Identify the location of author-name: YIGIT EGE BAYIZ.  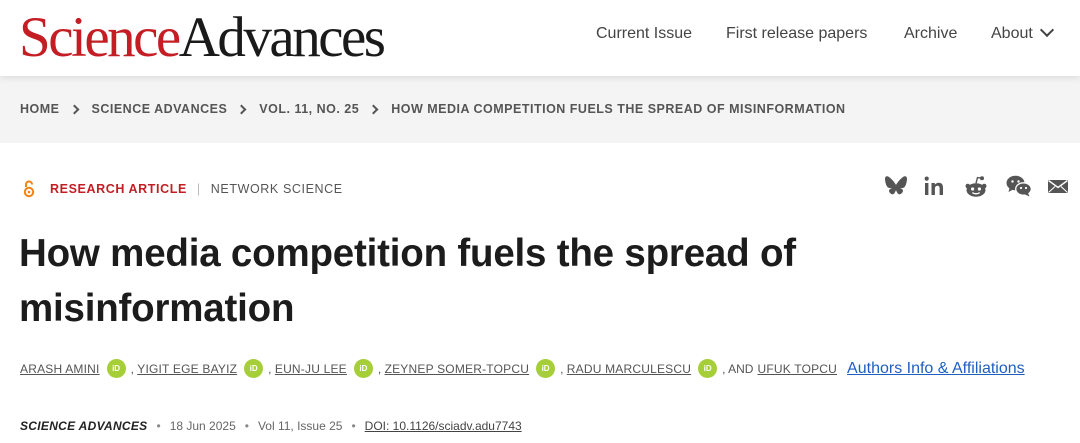
(187, 369).